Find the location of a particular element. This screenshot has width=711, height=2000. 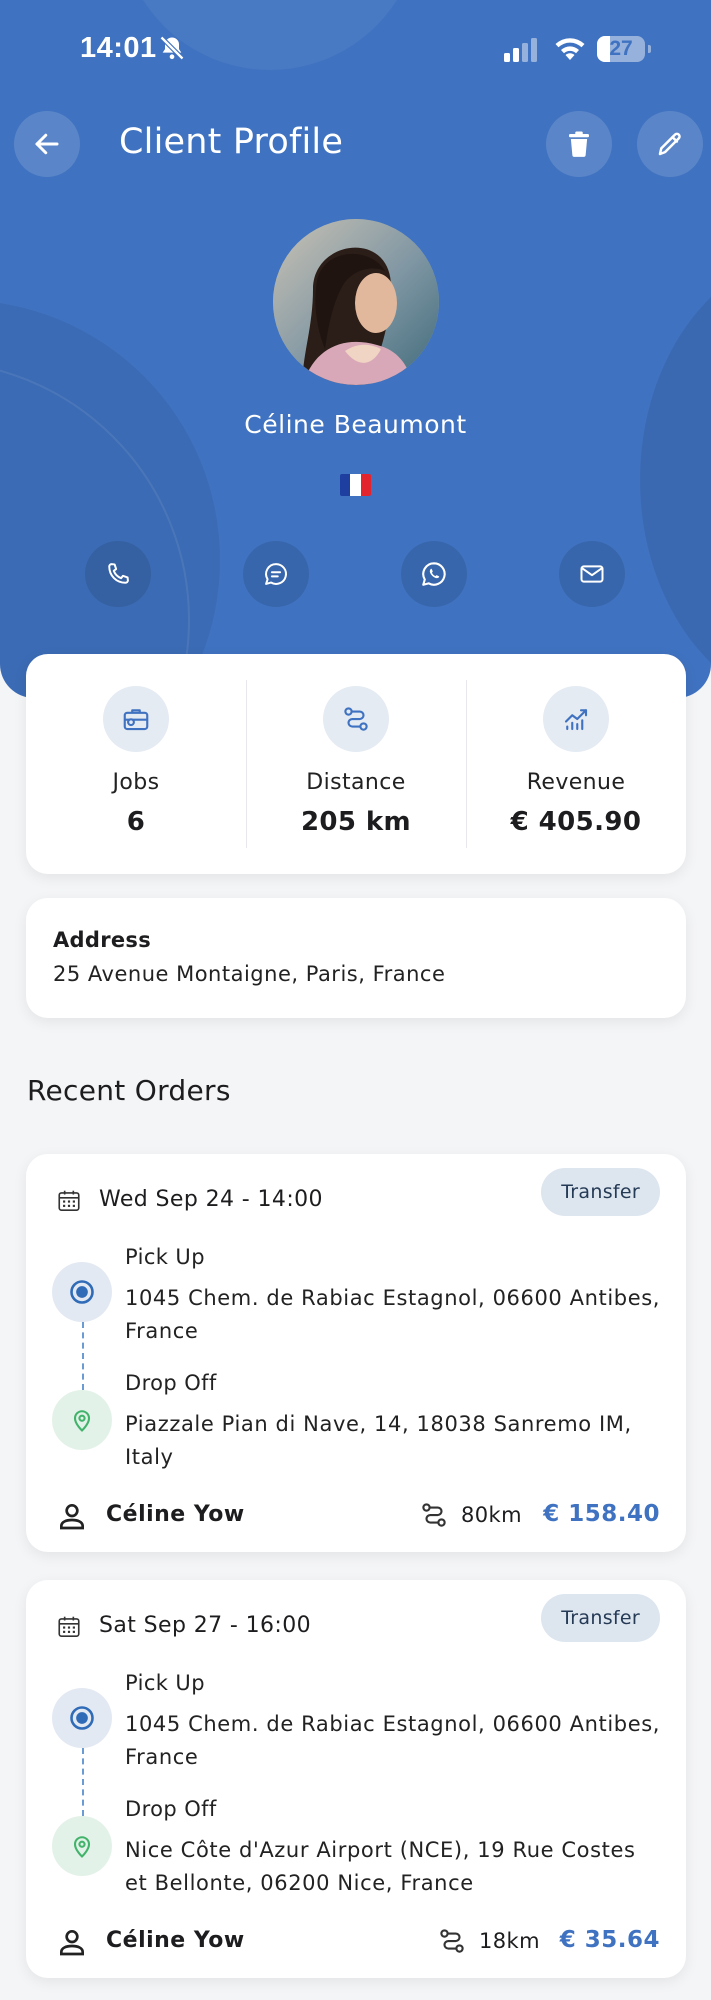

france-flag-icon is located at coordinates (355, 485).